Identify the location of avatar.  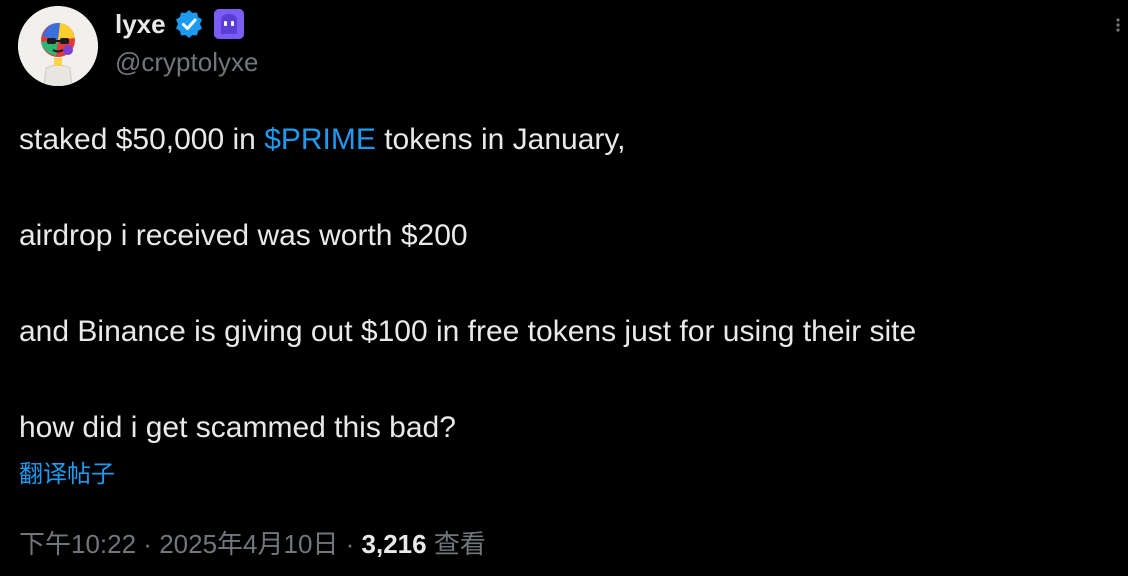
(58, 46).